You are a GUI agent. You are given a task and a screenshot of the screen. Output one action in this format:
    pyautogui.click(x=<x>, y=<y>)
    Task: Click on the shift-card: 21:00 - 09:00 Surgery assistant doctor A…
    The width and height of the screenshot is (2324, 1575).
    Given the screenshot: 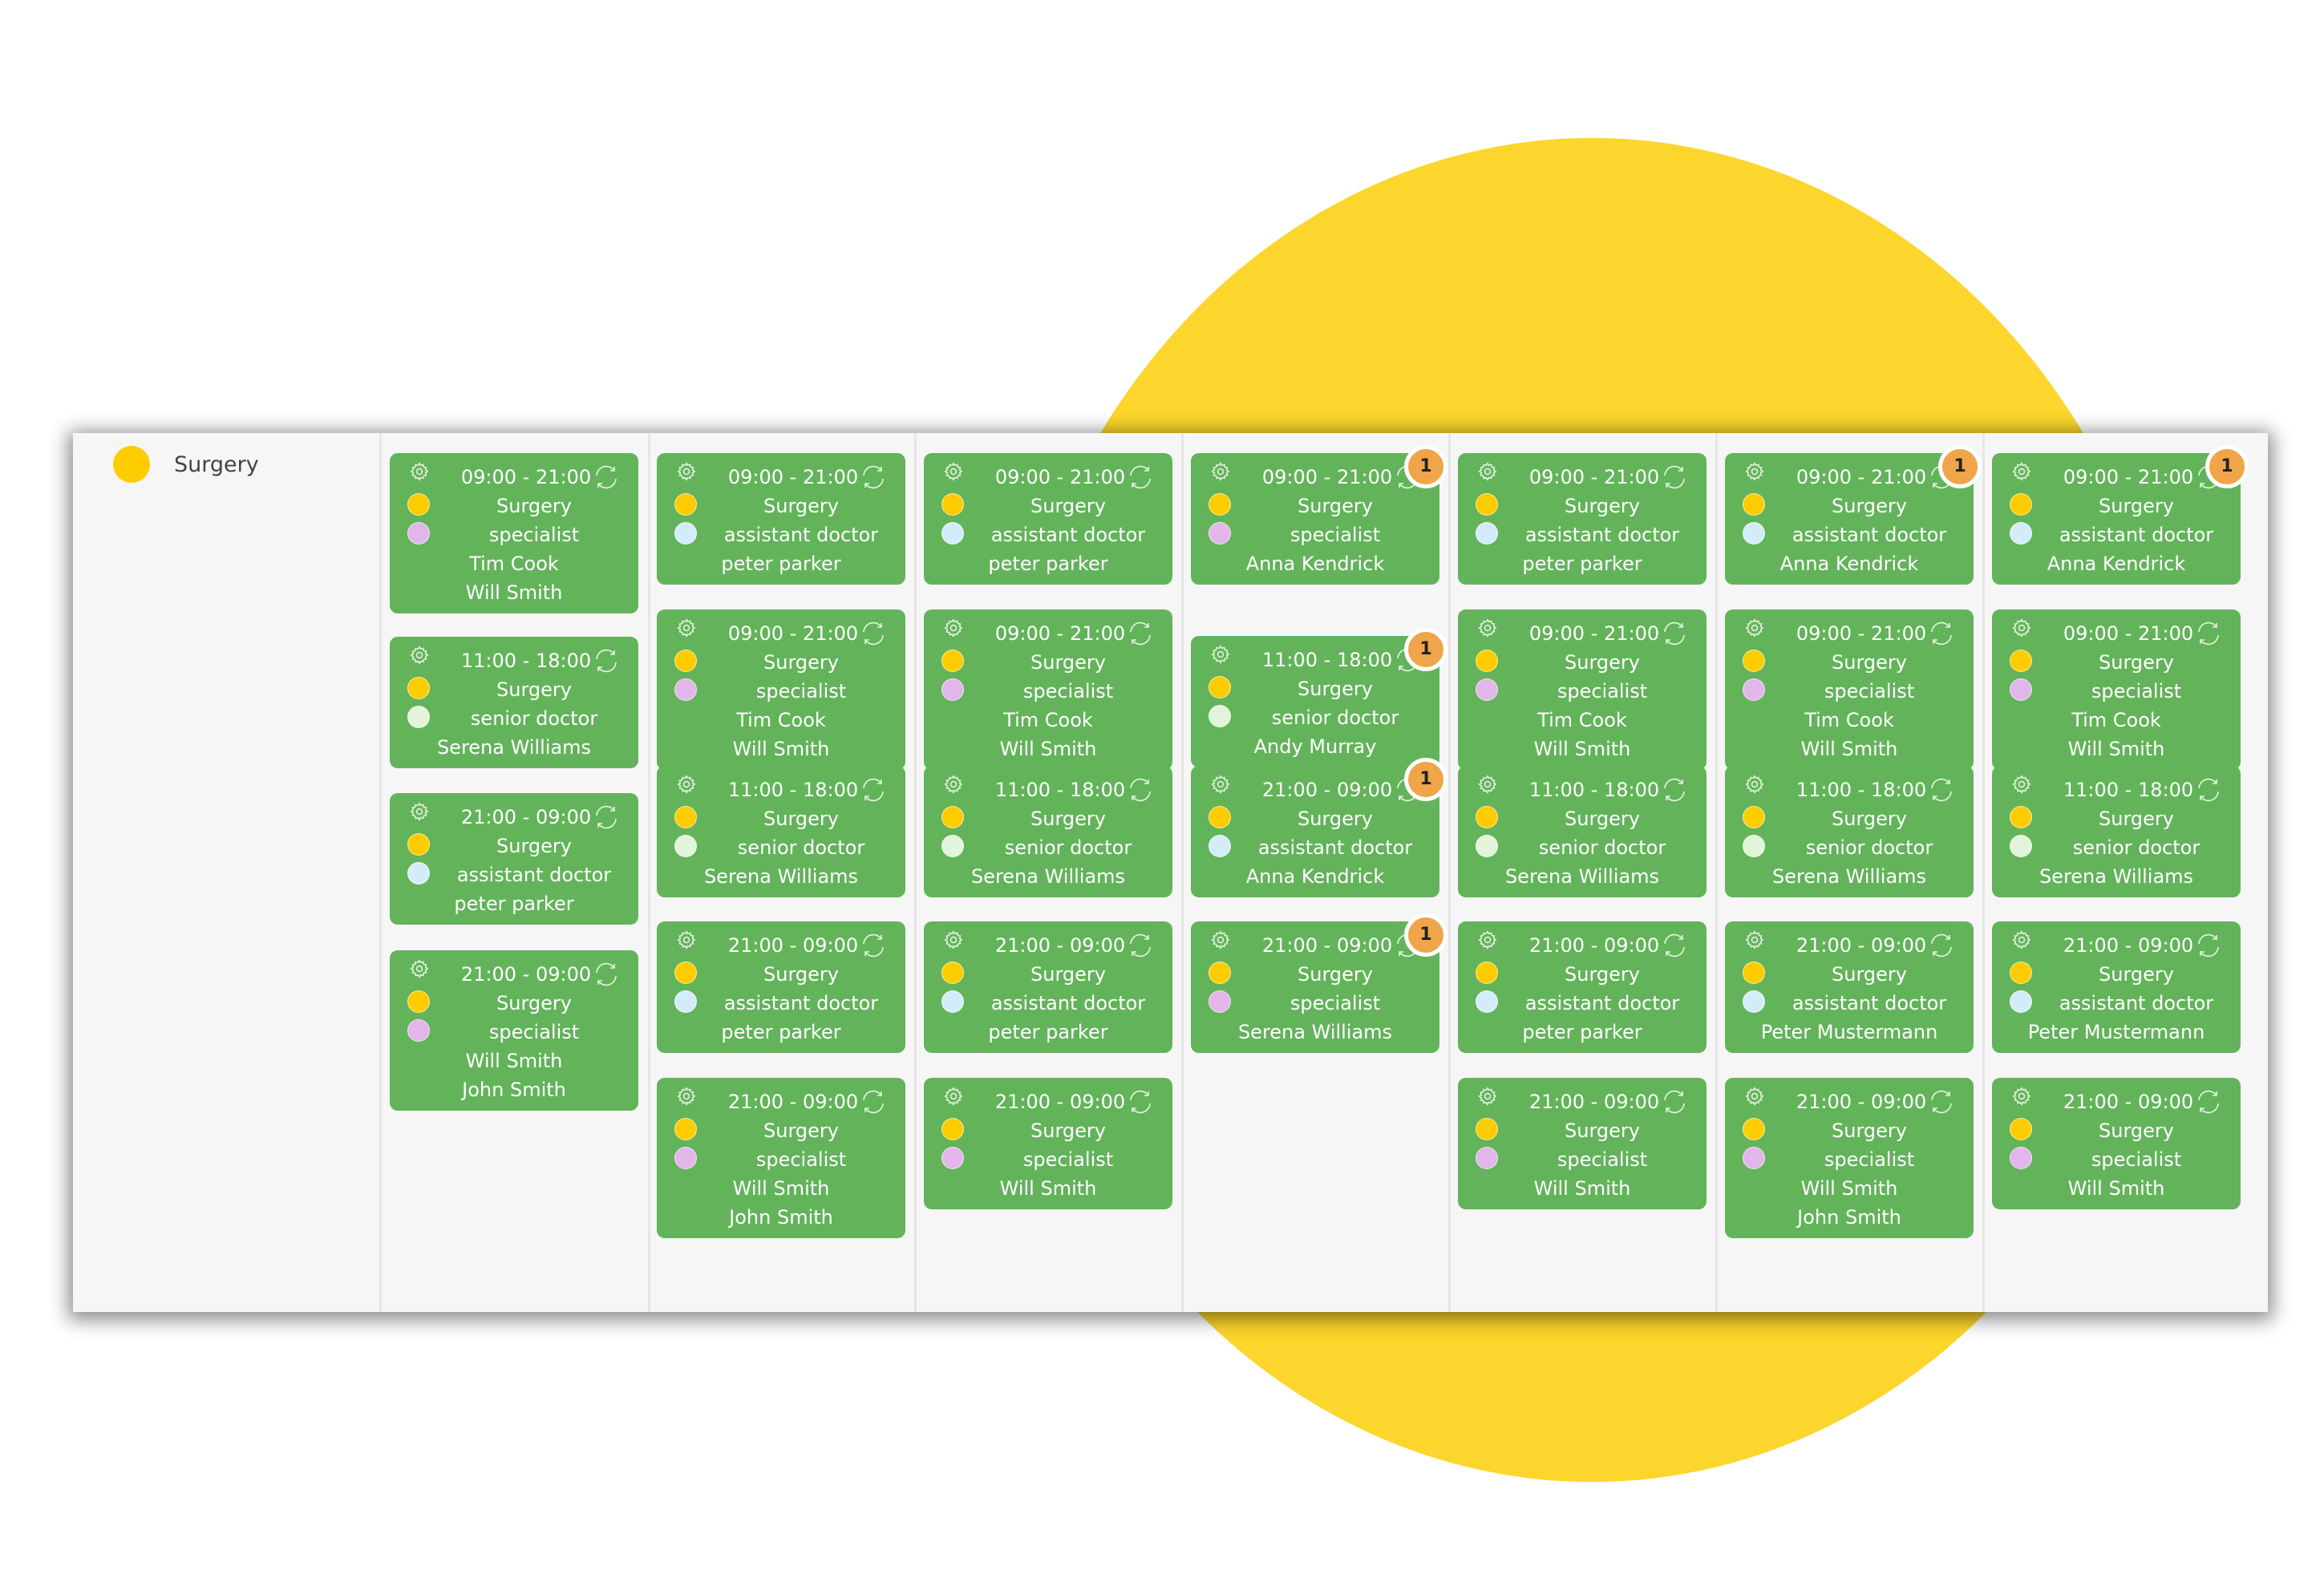 What is the action you would take?
    pyautogui.click(x=1319, y=828)
    